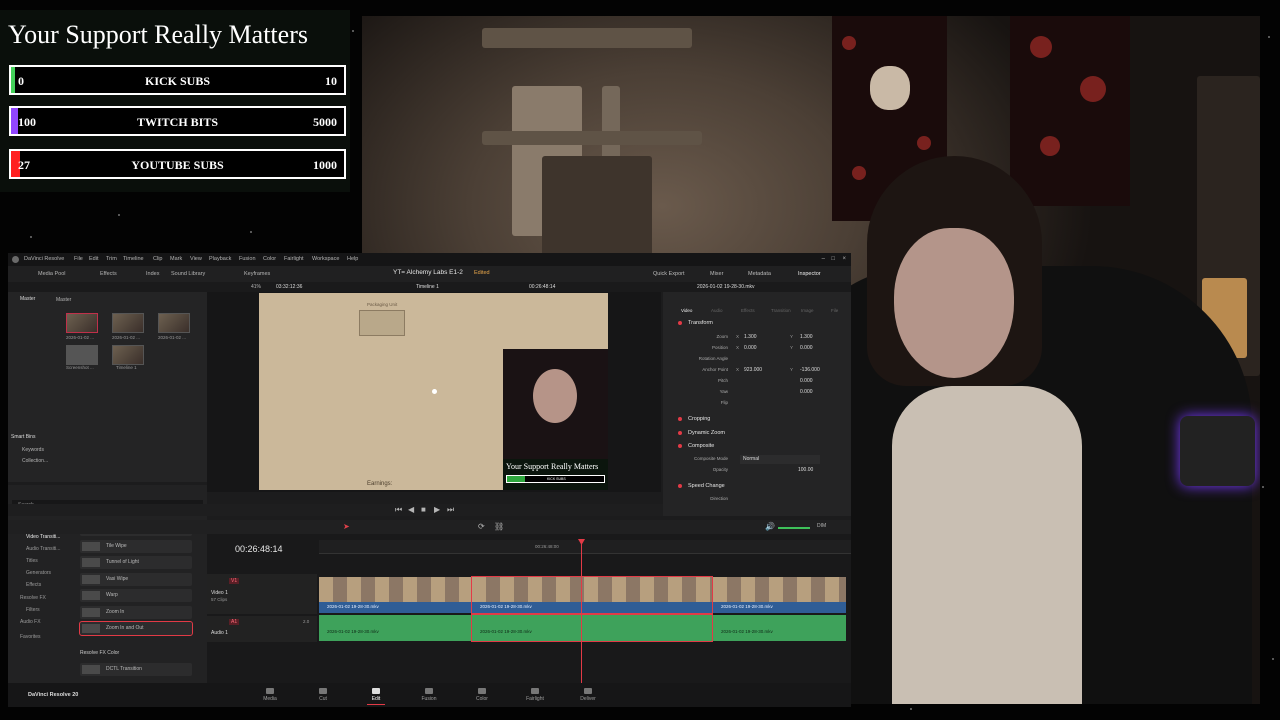  I want to click on smart-bin-keywords: Keywords, so click(33, 450).